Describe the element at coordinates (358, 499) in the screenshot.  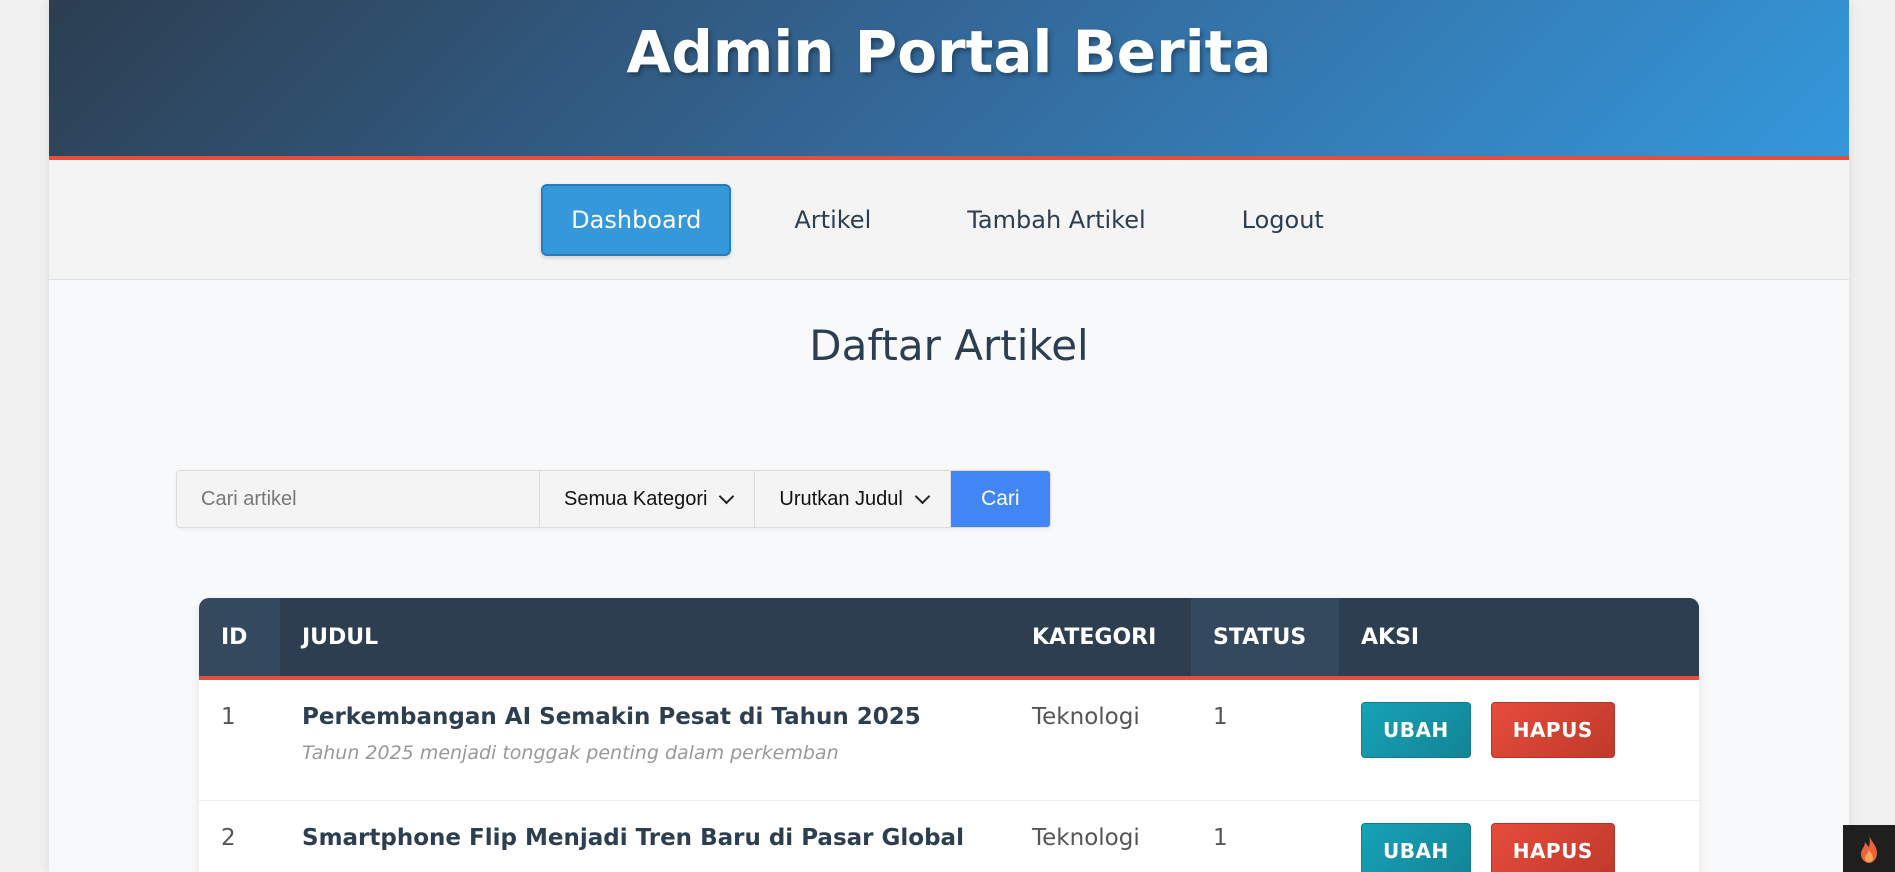
I see `search-input` at that location.